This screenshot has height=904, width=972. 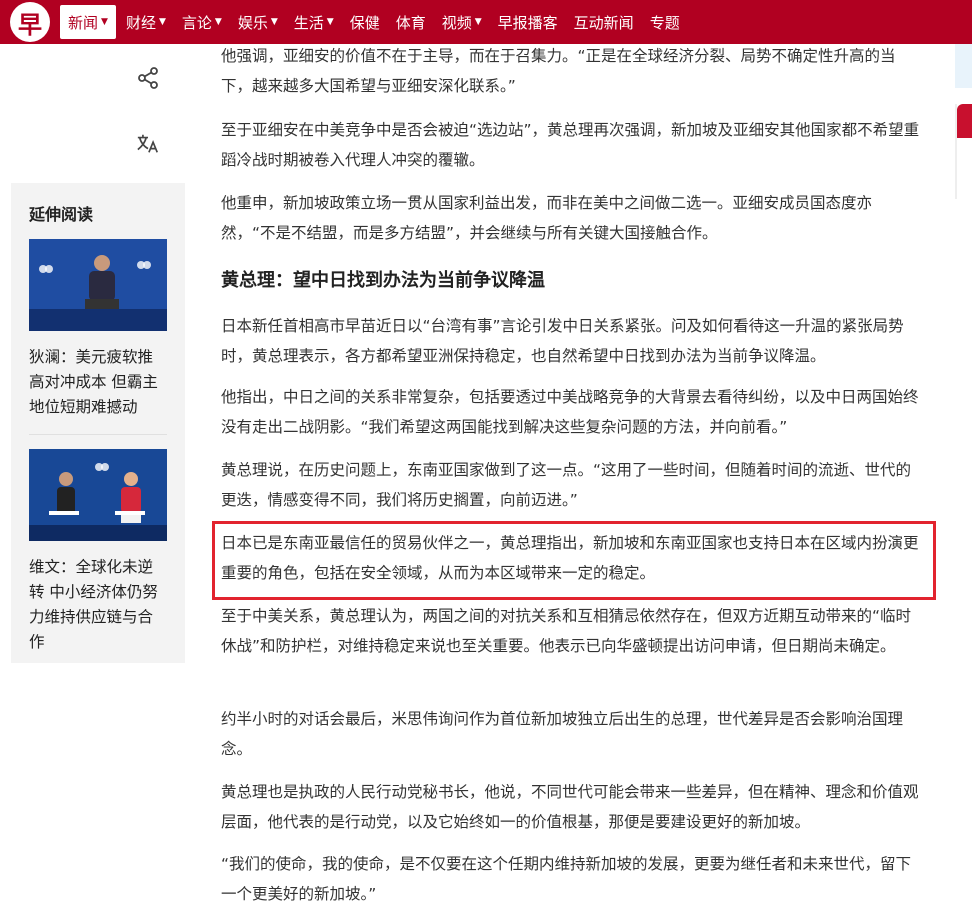 What do you see at coordinates (98, 382) in the screenshot?
I see `related-article-title: 狄澜：美元疲软推高对冲成本 但霸主地位短期难撼动` at bounding box center [98, 382].